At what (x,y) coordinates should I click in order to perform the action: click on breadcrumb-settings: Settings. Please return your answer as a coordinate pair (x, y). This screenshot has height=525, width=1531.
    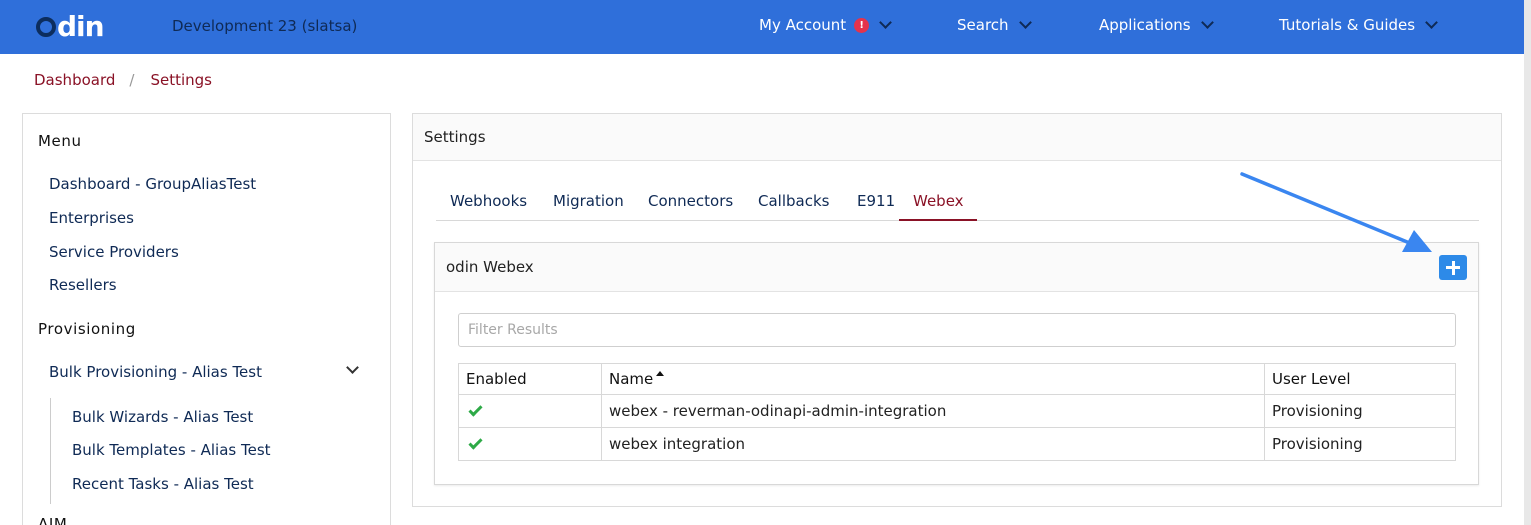
    Looking at the image, I should click on (181, 80).